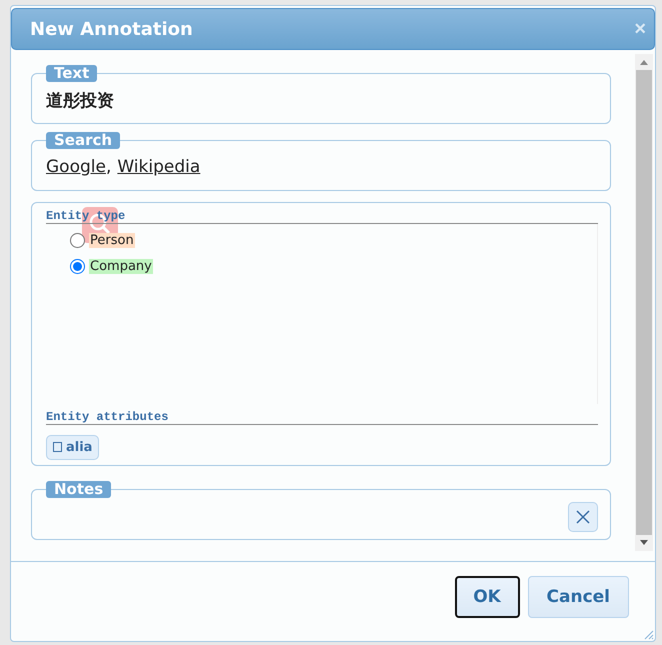  I want to click on option-label: Person, so click(112, 240).